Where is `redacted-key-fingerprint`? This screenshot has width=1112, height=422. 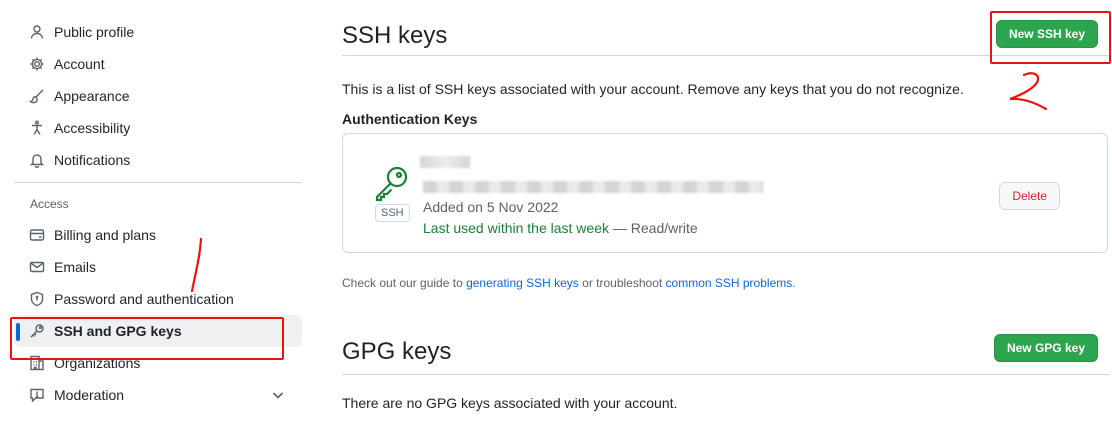
redacted-key-fingerprint is located at coordinates (593, 187).